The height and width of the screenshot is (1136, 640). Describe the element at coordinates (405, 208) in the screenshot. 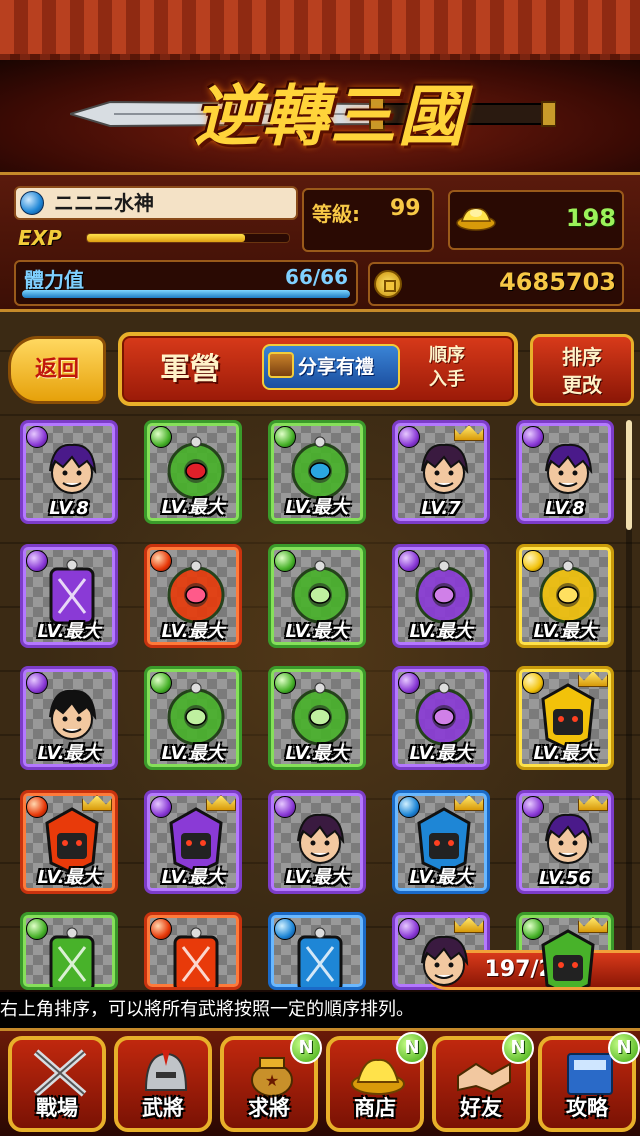

I see `player-level: 99` at that location.